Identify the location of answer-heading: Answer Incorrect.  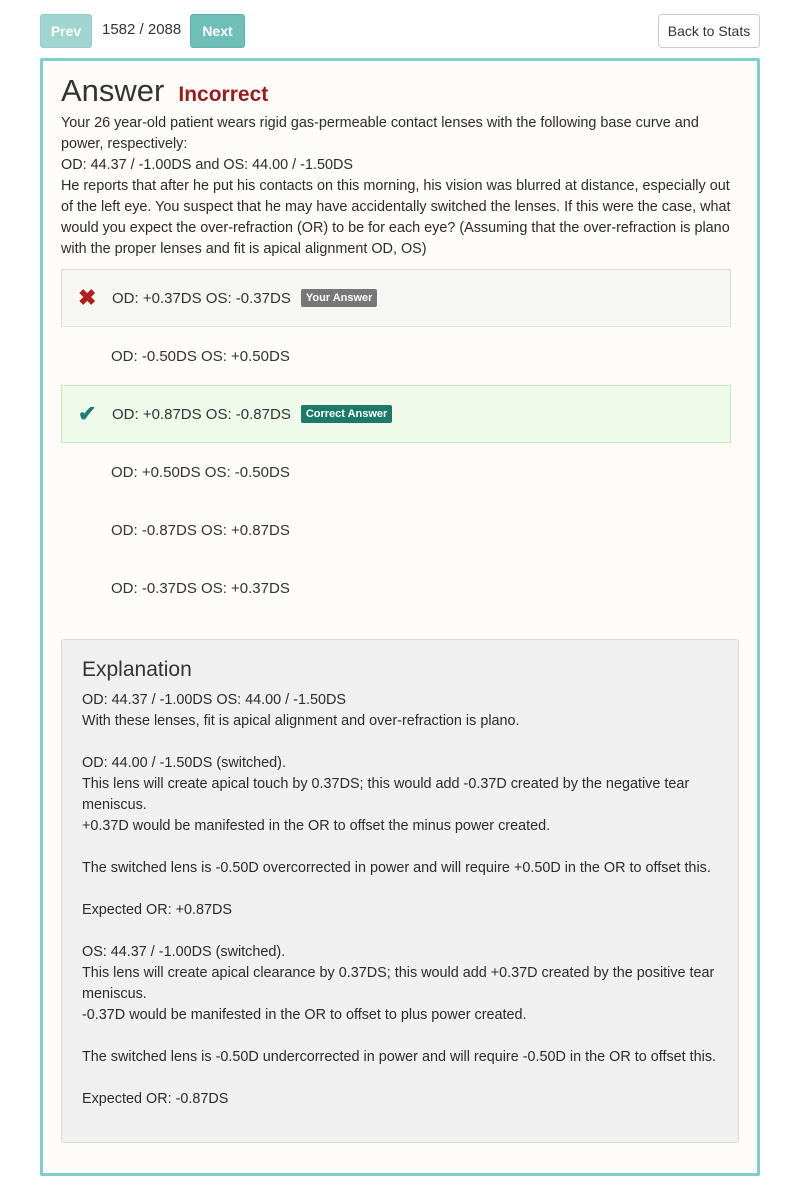
(164, 91).